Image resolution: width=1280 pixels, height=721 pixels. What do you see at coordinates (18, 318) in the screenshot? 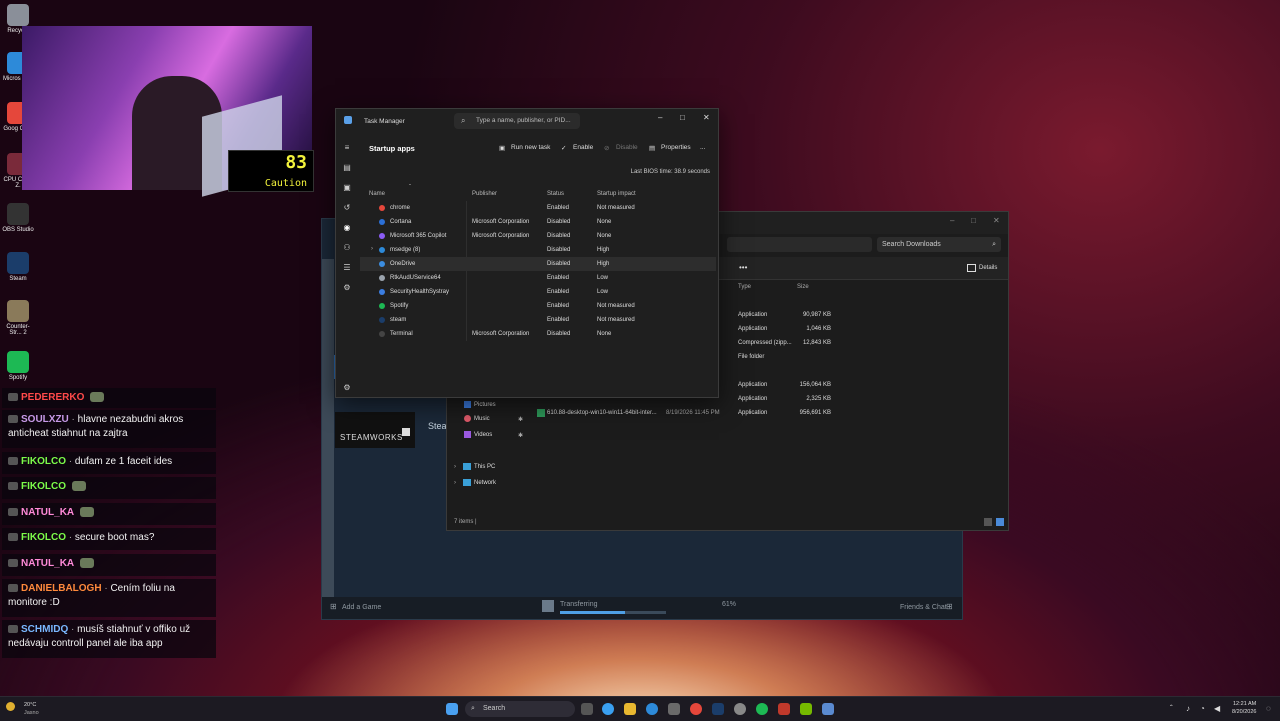
I see `desktop-icon: Counter-Str... 2` at bounding box center [18, 318].